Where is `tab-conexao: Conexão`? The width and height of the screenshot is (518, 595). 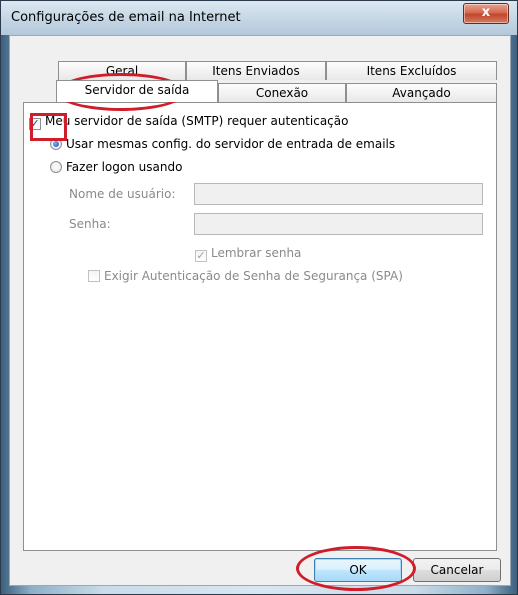 tab-conexao: Conexão is located at coordinates (282, 92).